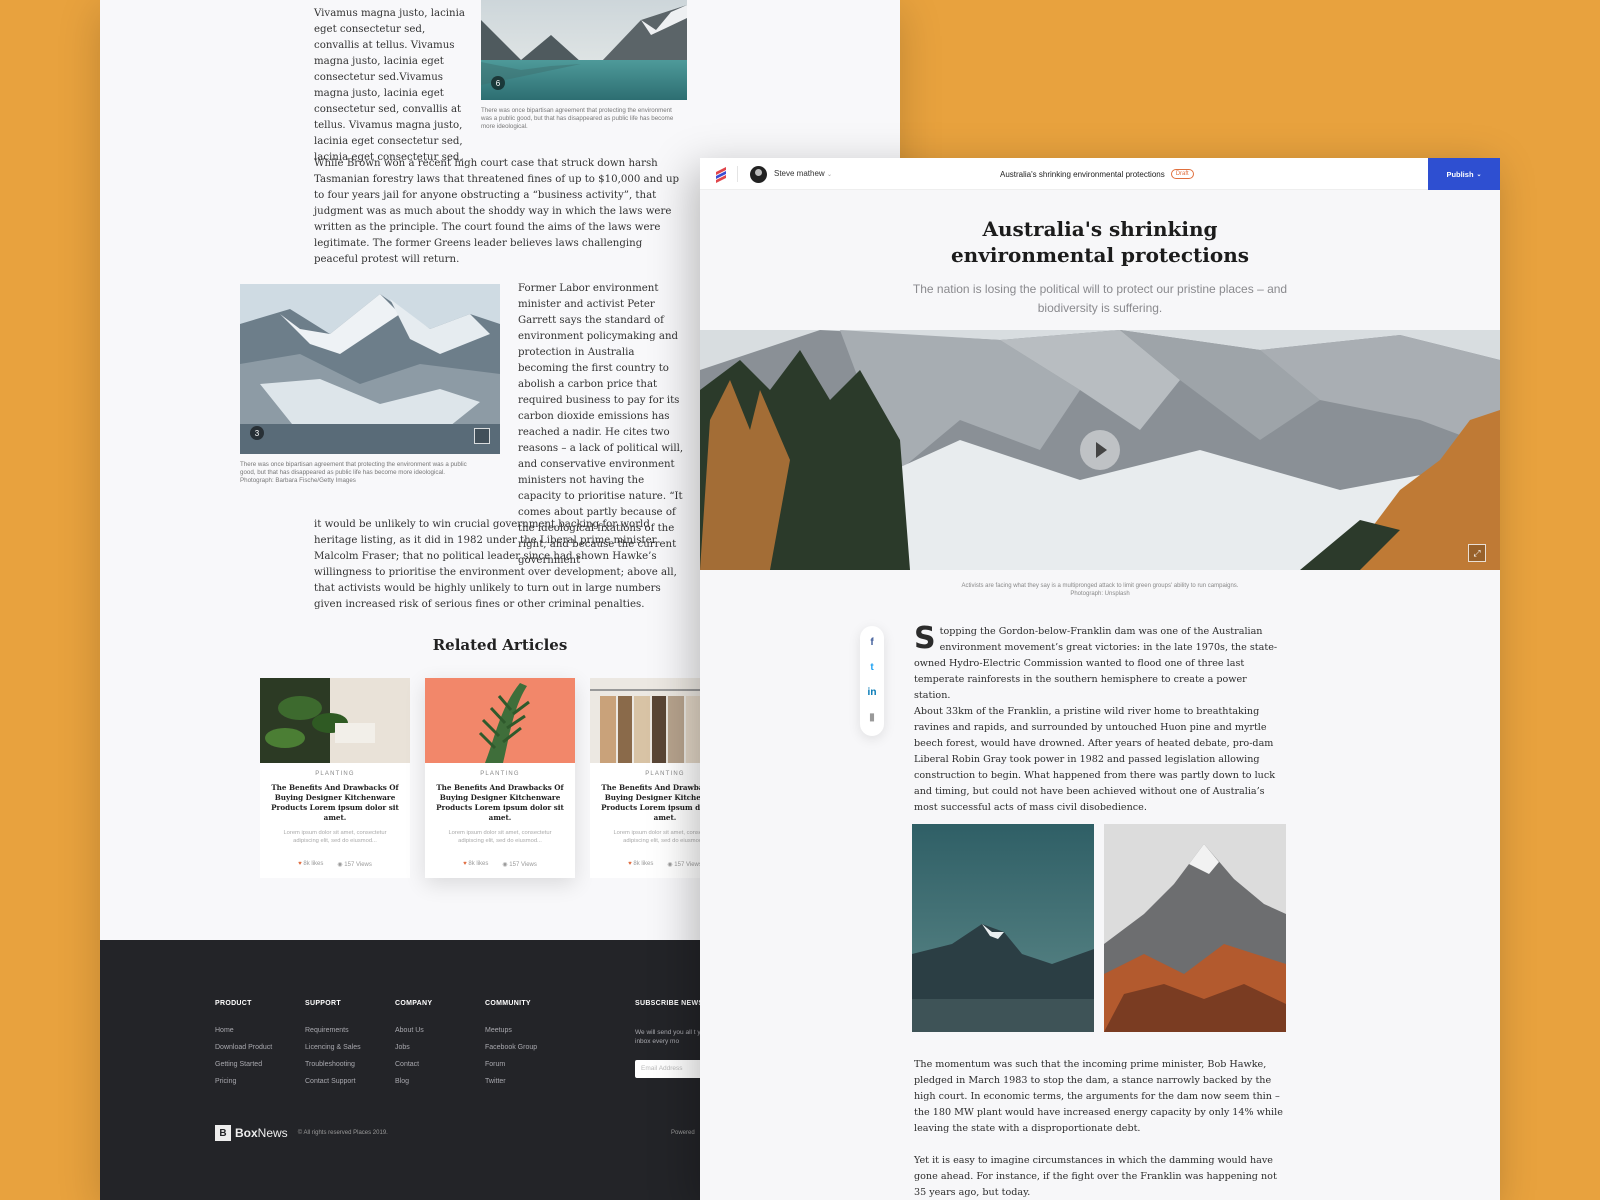 Image resolution: width=1600 pixels, height=1200 pixels. What do you see at coordinates (233, 1003) in the screenshot?
I see `footer-heading: PRODUCT` at bounding box center [233, 1003].